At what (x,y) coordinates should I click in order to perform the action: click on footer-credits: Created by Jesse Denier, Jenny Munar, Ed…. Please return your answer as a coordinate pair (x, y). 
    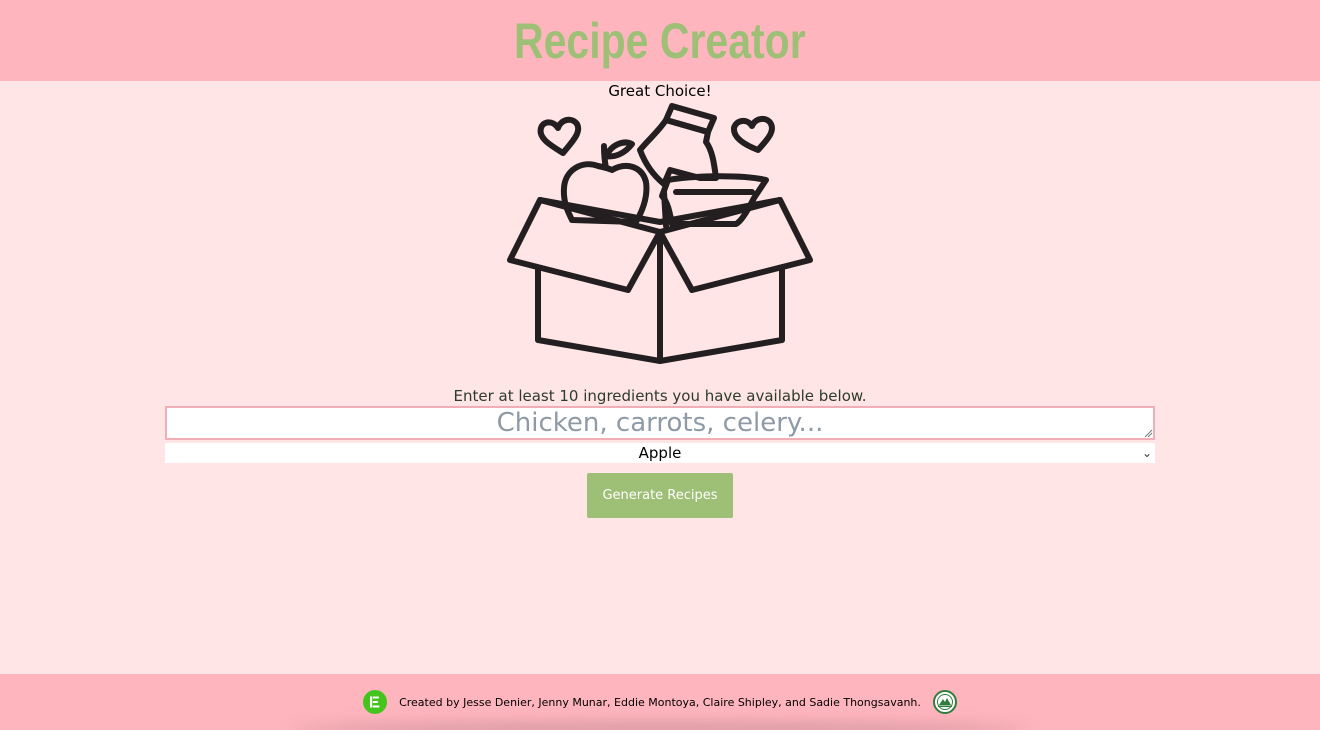
    Looking at the image, I should click on (660, 702).